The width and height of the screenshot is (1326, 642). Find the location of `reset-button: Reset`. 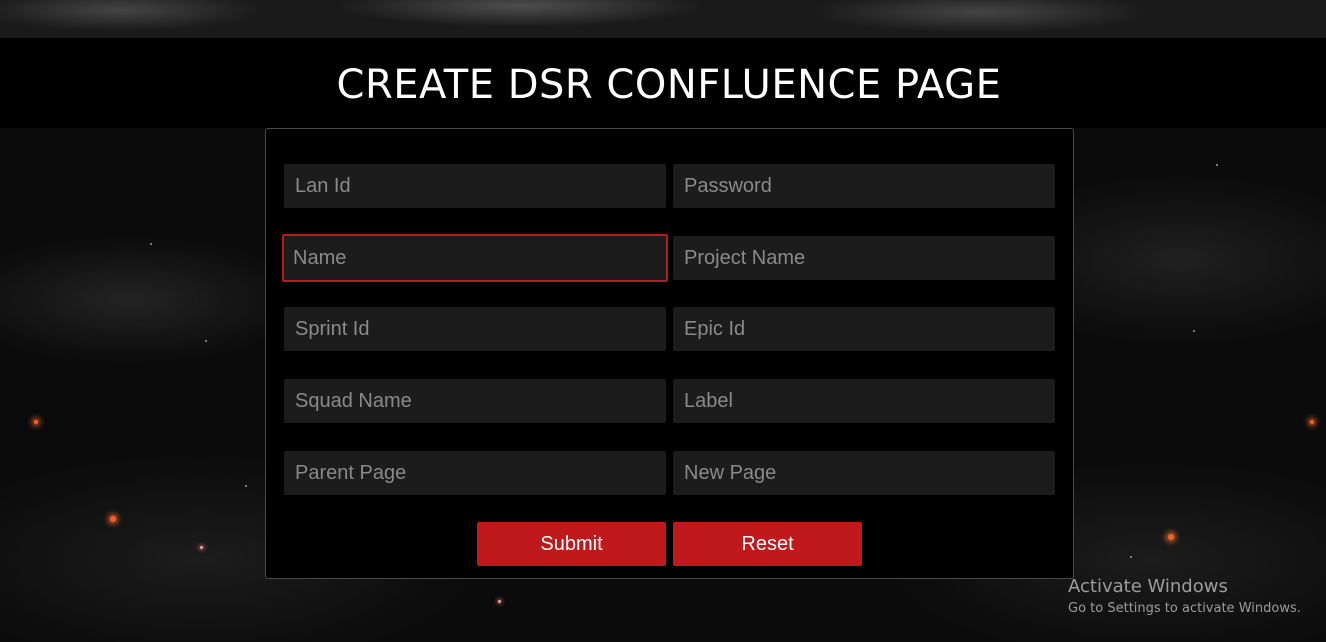

reset-button: Reset is located at coordinates (767, 544).